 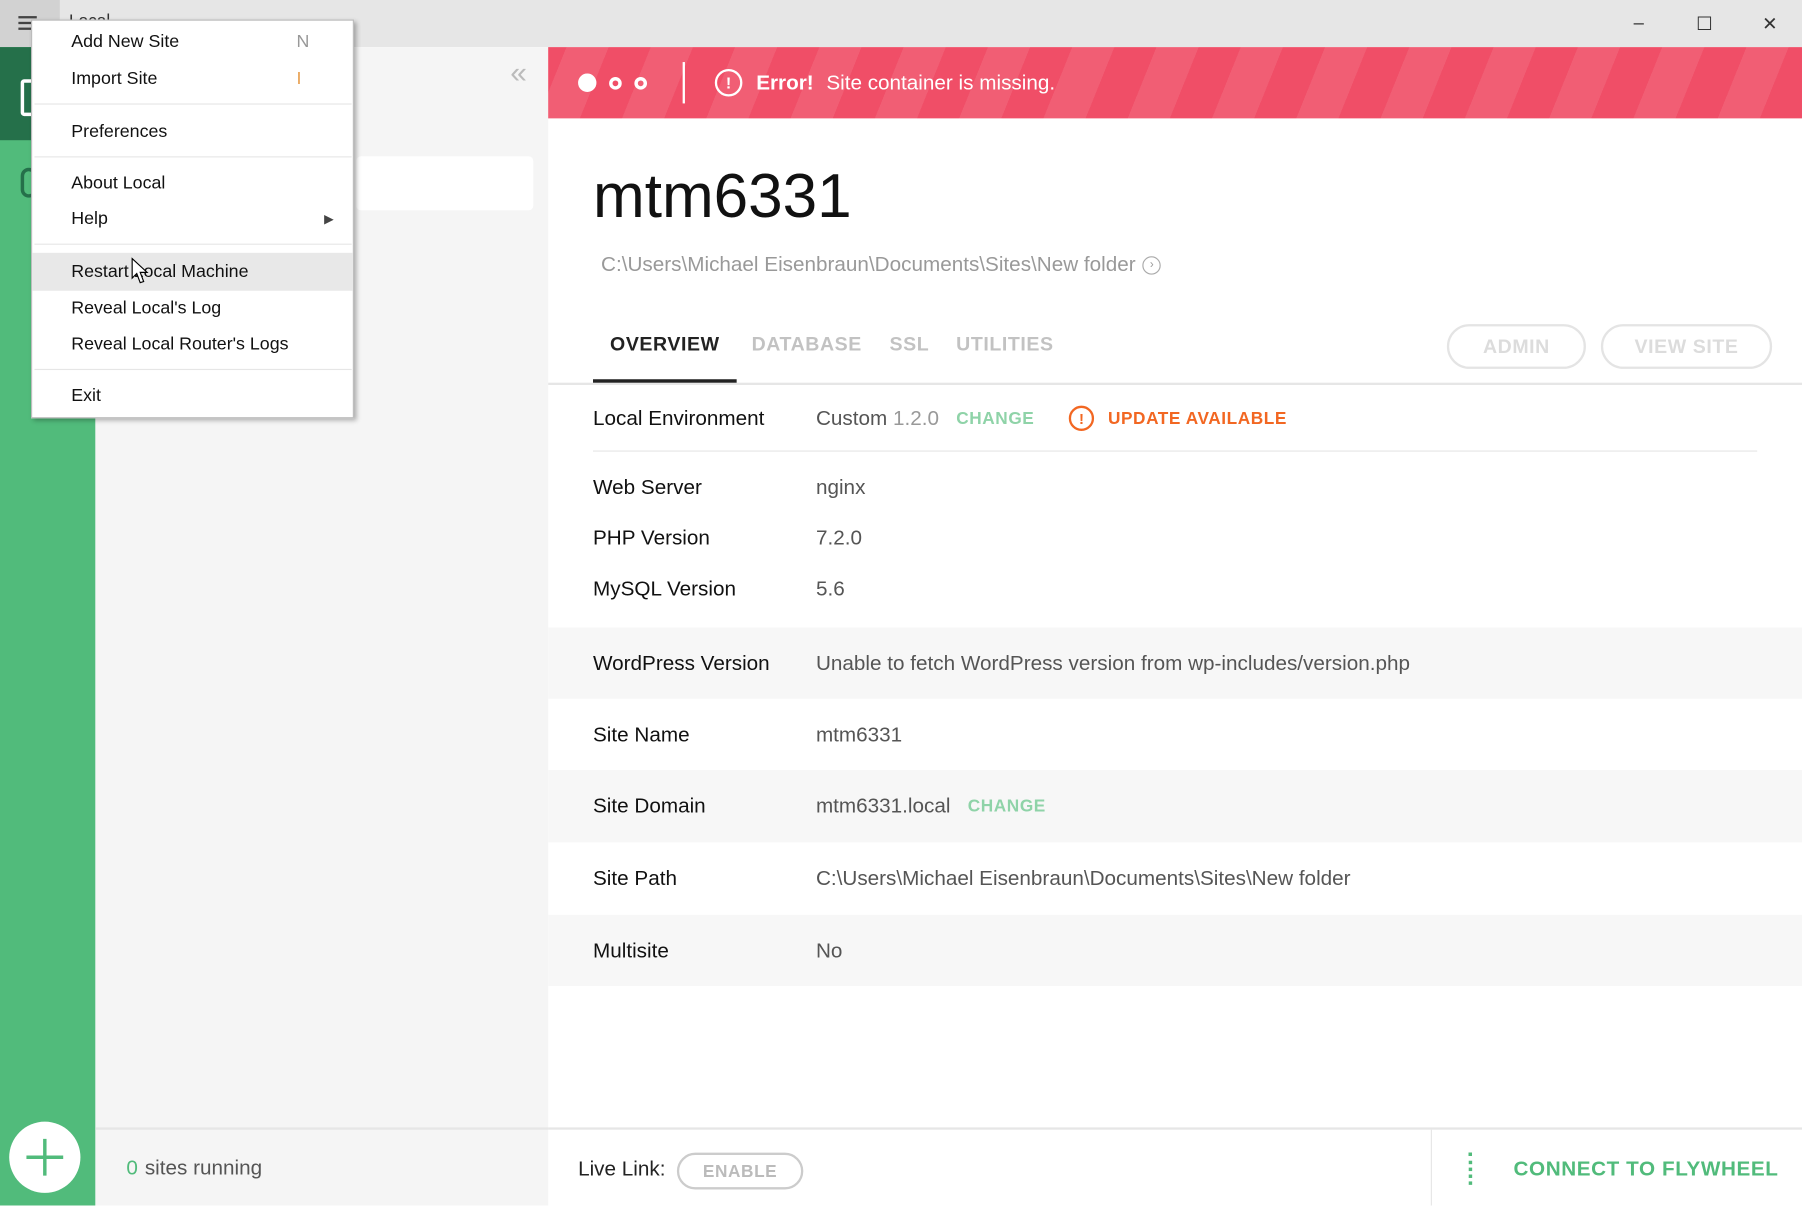 What do you see at coordinates (1646, 1169) in the screenshot?
I see `connect-to-flywheel-button: CONNECT TO FLYWHEEL` at bounding box center [1646, 1169].